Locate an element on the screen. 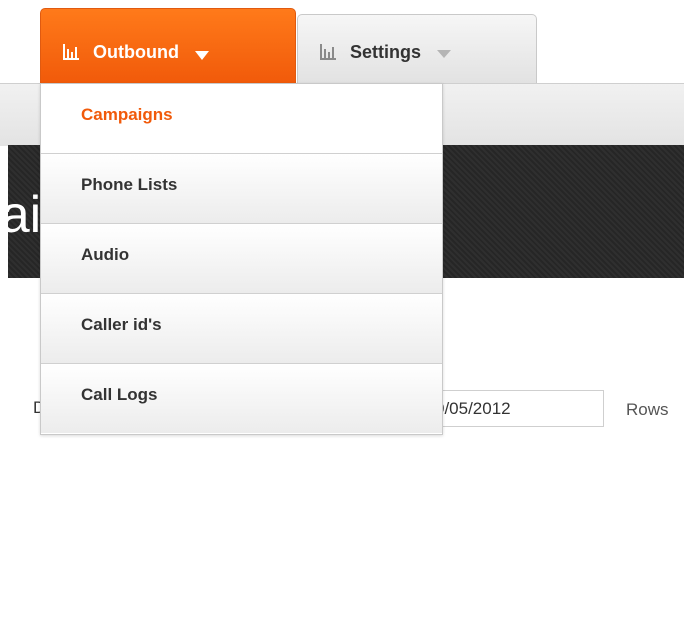  menu-item-campaigns: Campaigns is located at coordinates (241, 119).